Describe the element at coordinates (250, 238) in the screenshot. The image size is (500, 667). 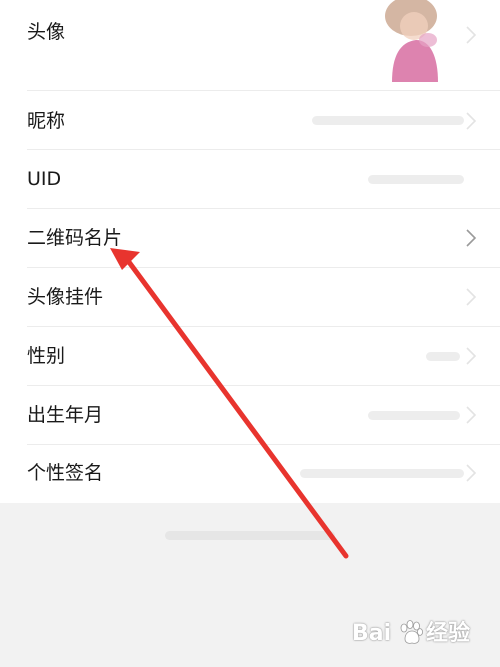
I see `qrcode-row: 二维码名片` at that location.